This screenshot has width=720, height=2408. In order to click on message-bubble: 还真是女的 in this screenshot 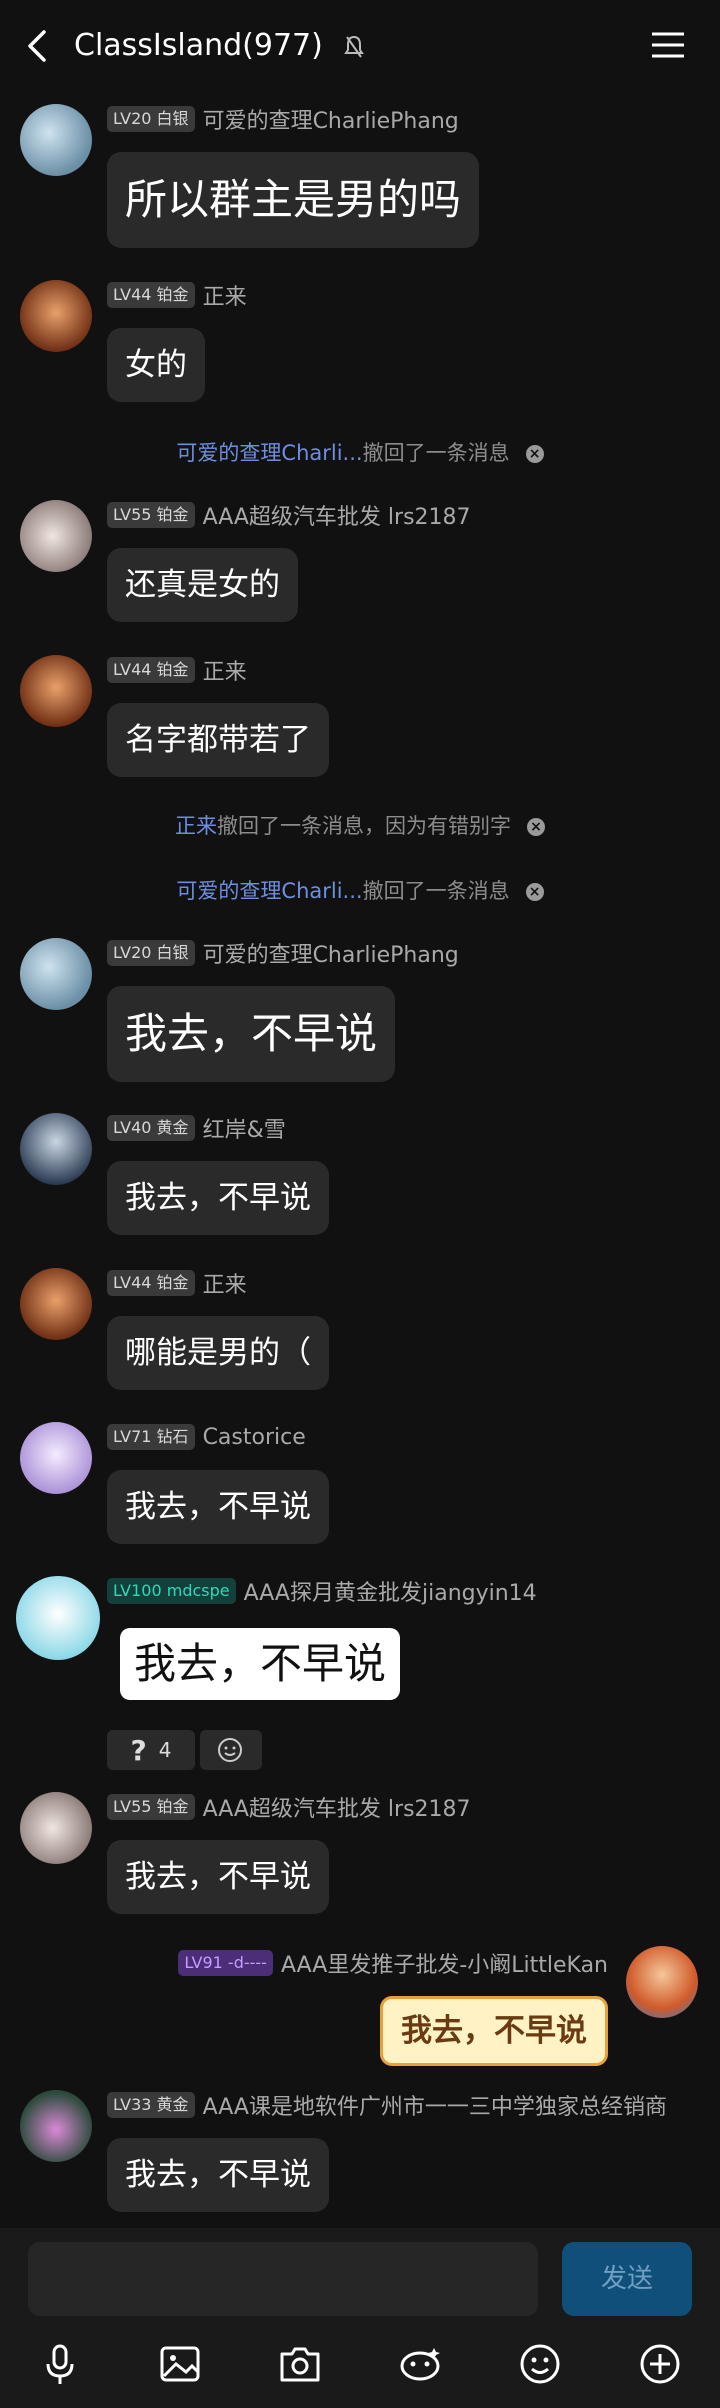, I will do `click(202, 585)`.